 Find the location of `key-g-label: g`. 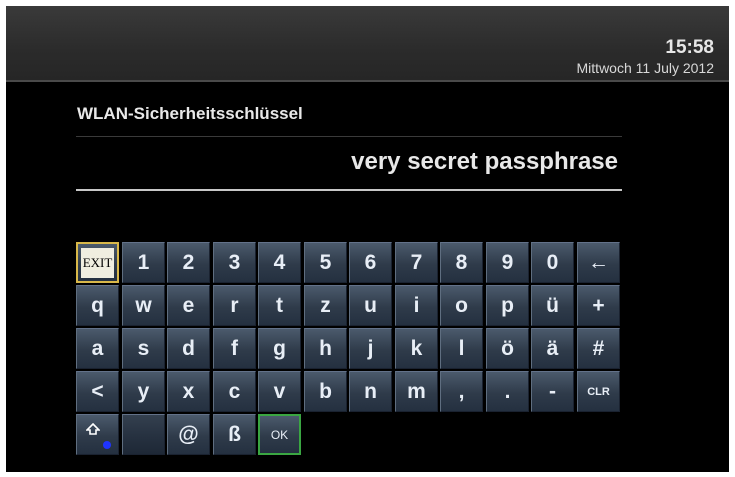

key-g-label: g is located at coordinates (279, 348).